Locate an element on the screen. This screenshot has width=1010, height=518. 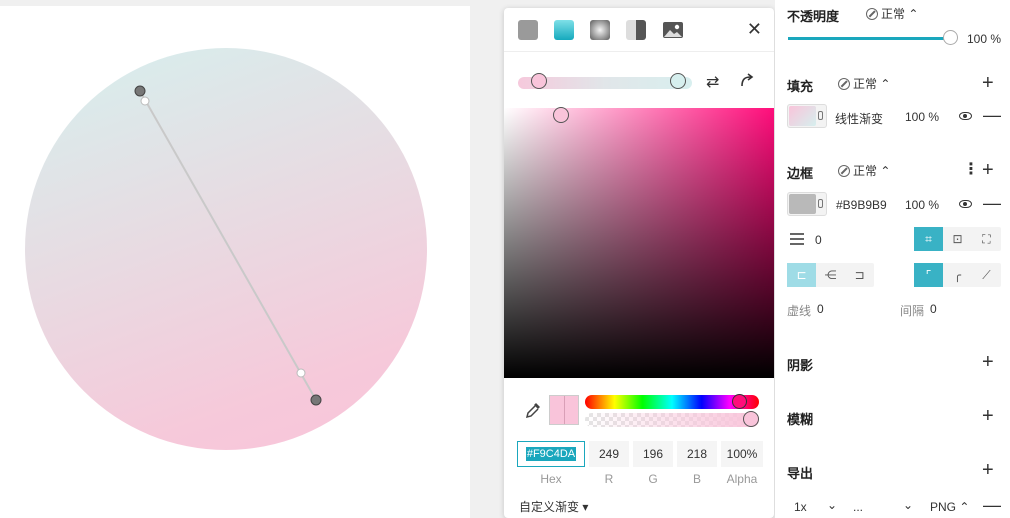
hue-handle is located at coordinates (739, 401).